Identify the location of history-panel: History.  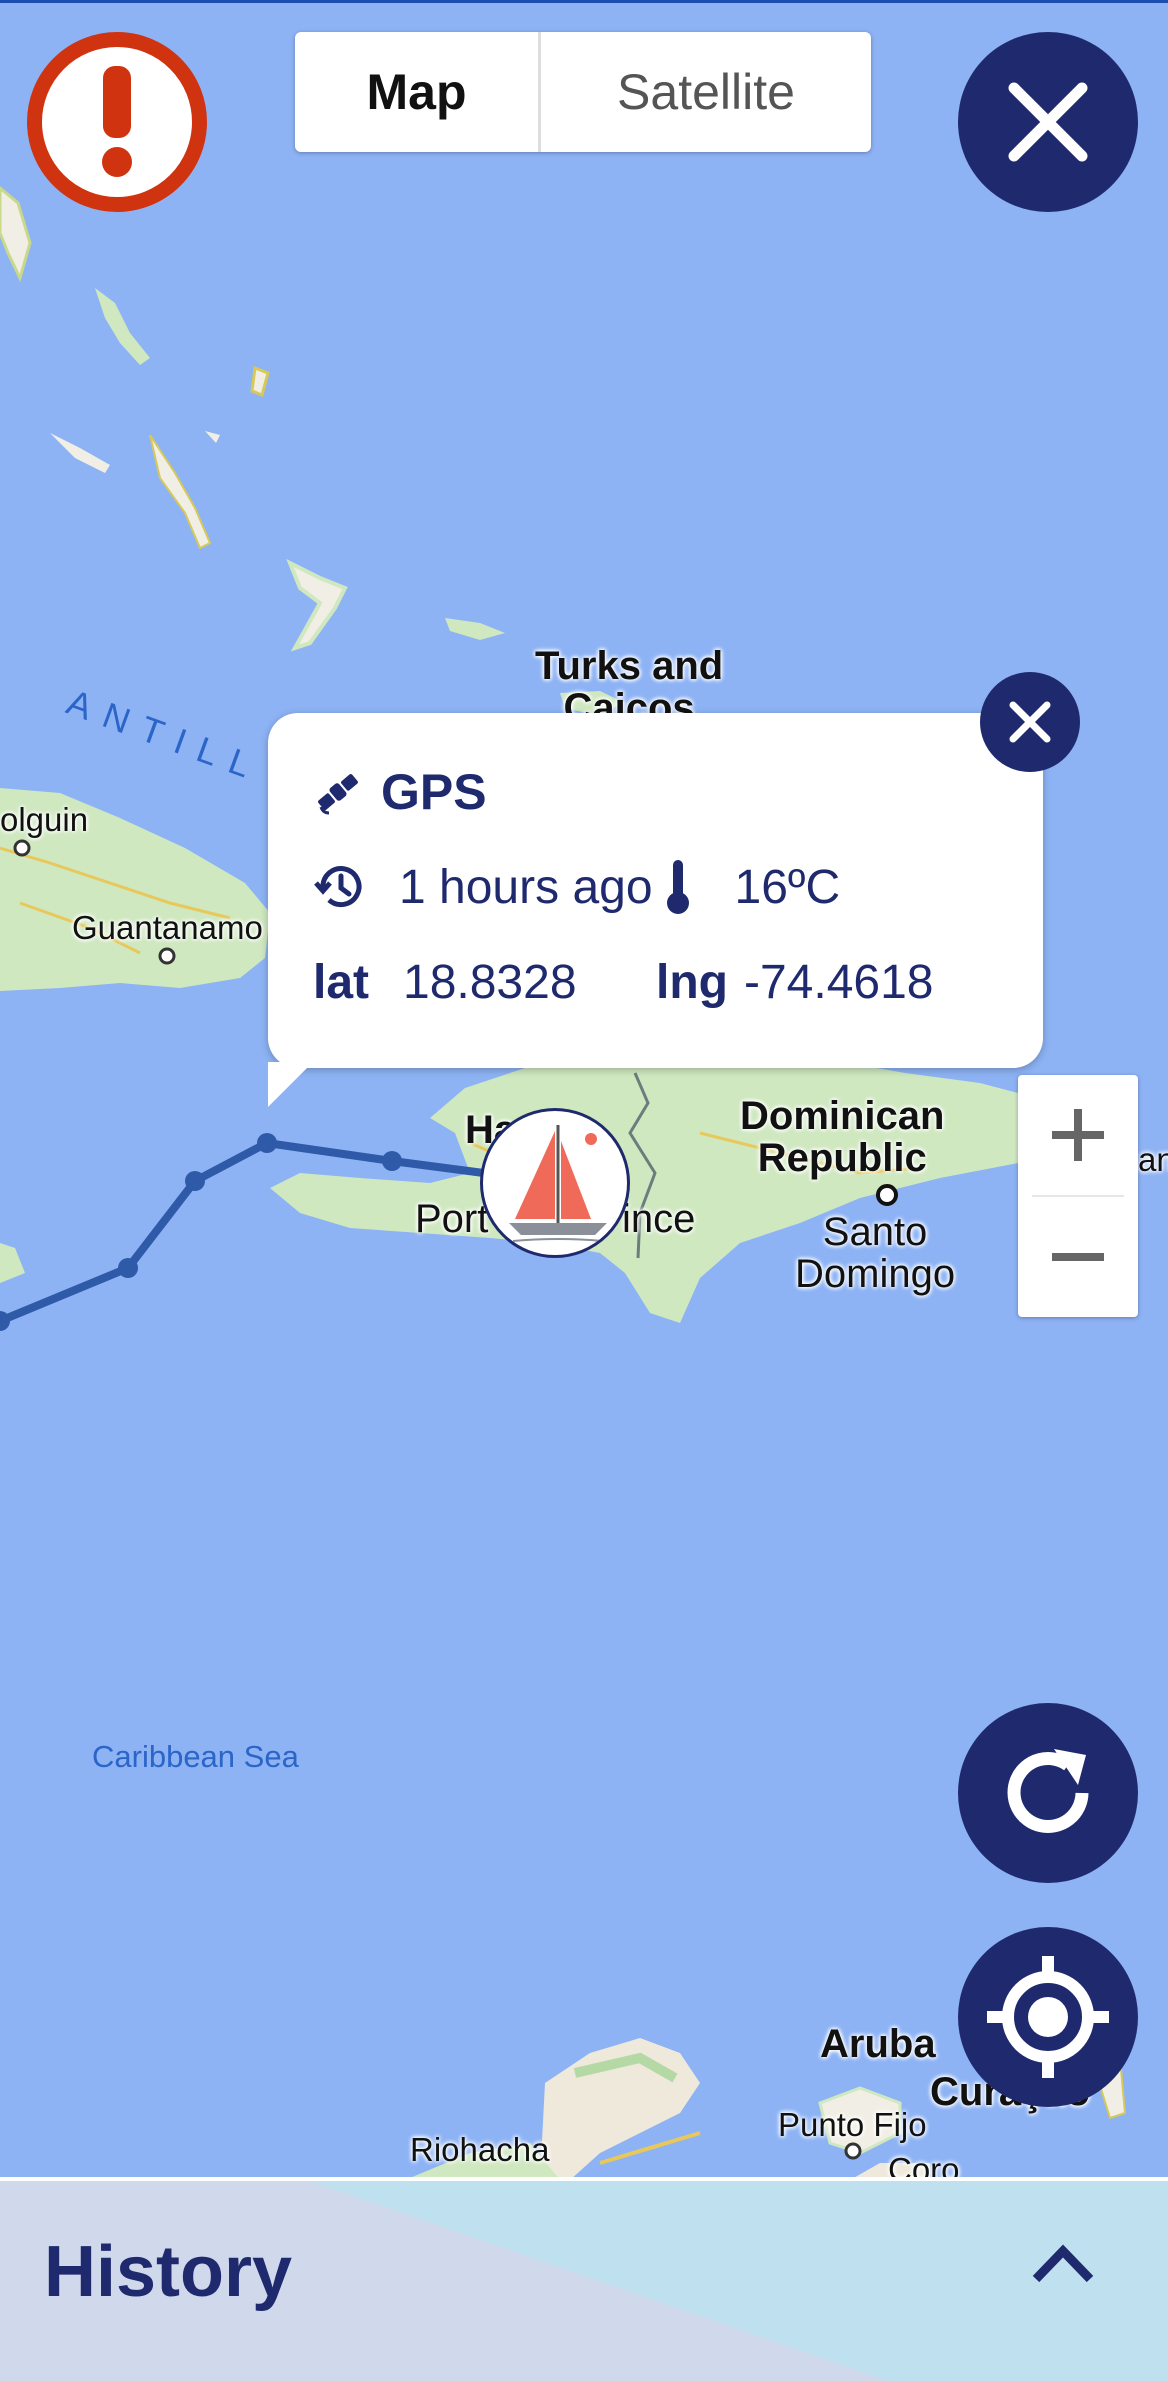
(584, 2279).